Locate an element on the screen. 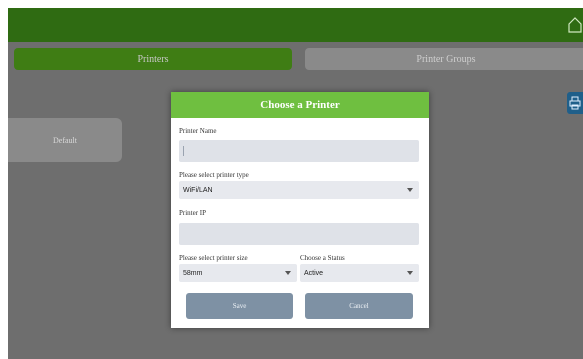 The width and height of the screenshot is (583, 359). tab-printers: Printers is located at coordinates (153, 59).